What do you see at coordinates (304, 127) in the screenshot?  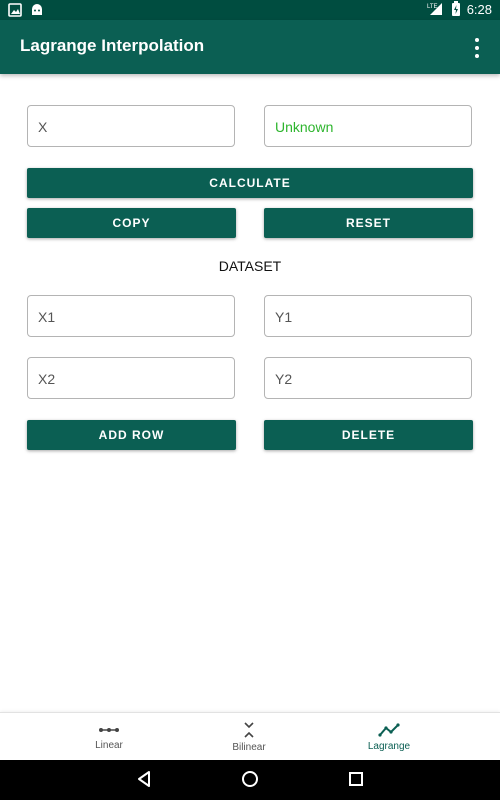 I see `result-text: Unknown` at bounding box center [304, 127].